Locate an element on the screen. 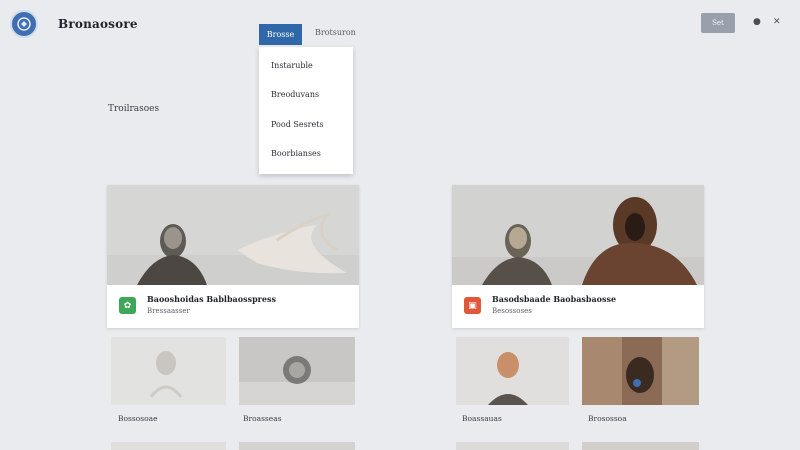  card-subtitle: Besossoses is located at coordinates (512, 311).